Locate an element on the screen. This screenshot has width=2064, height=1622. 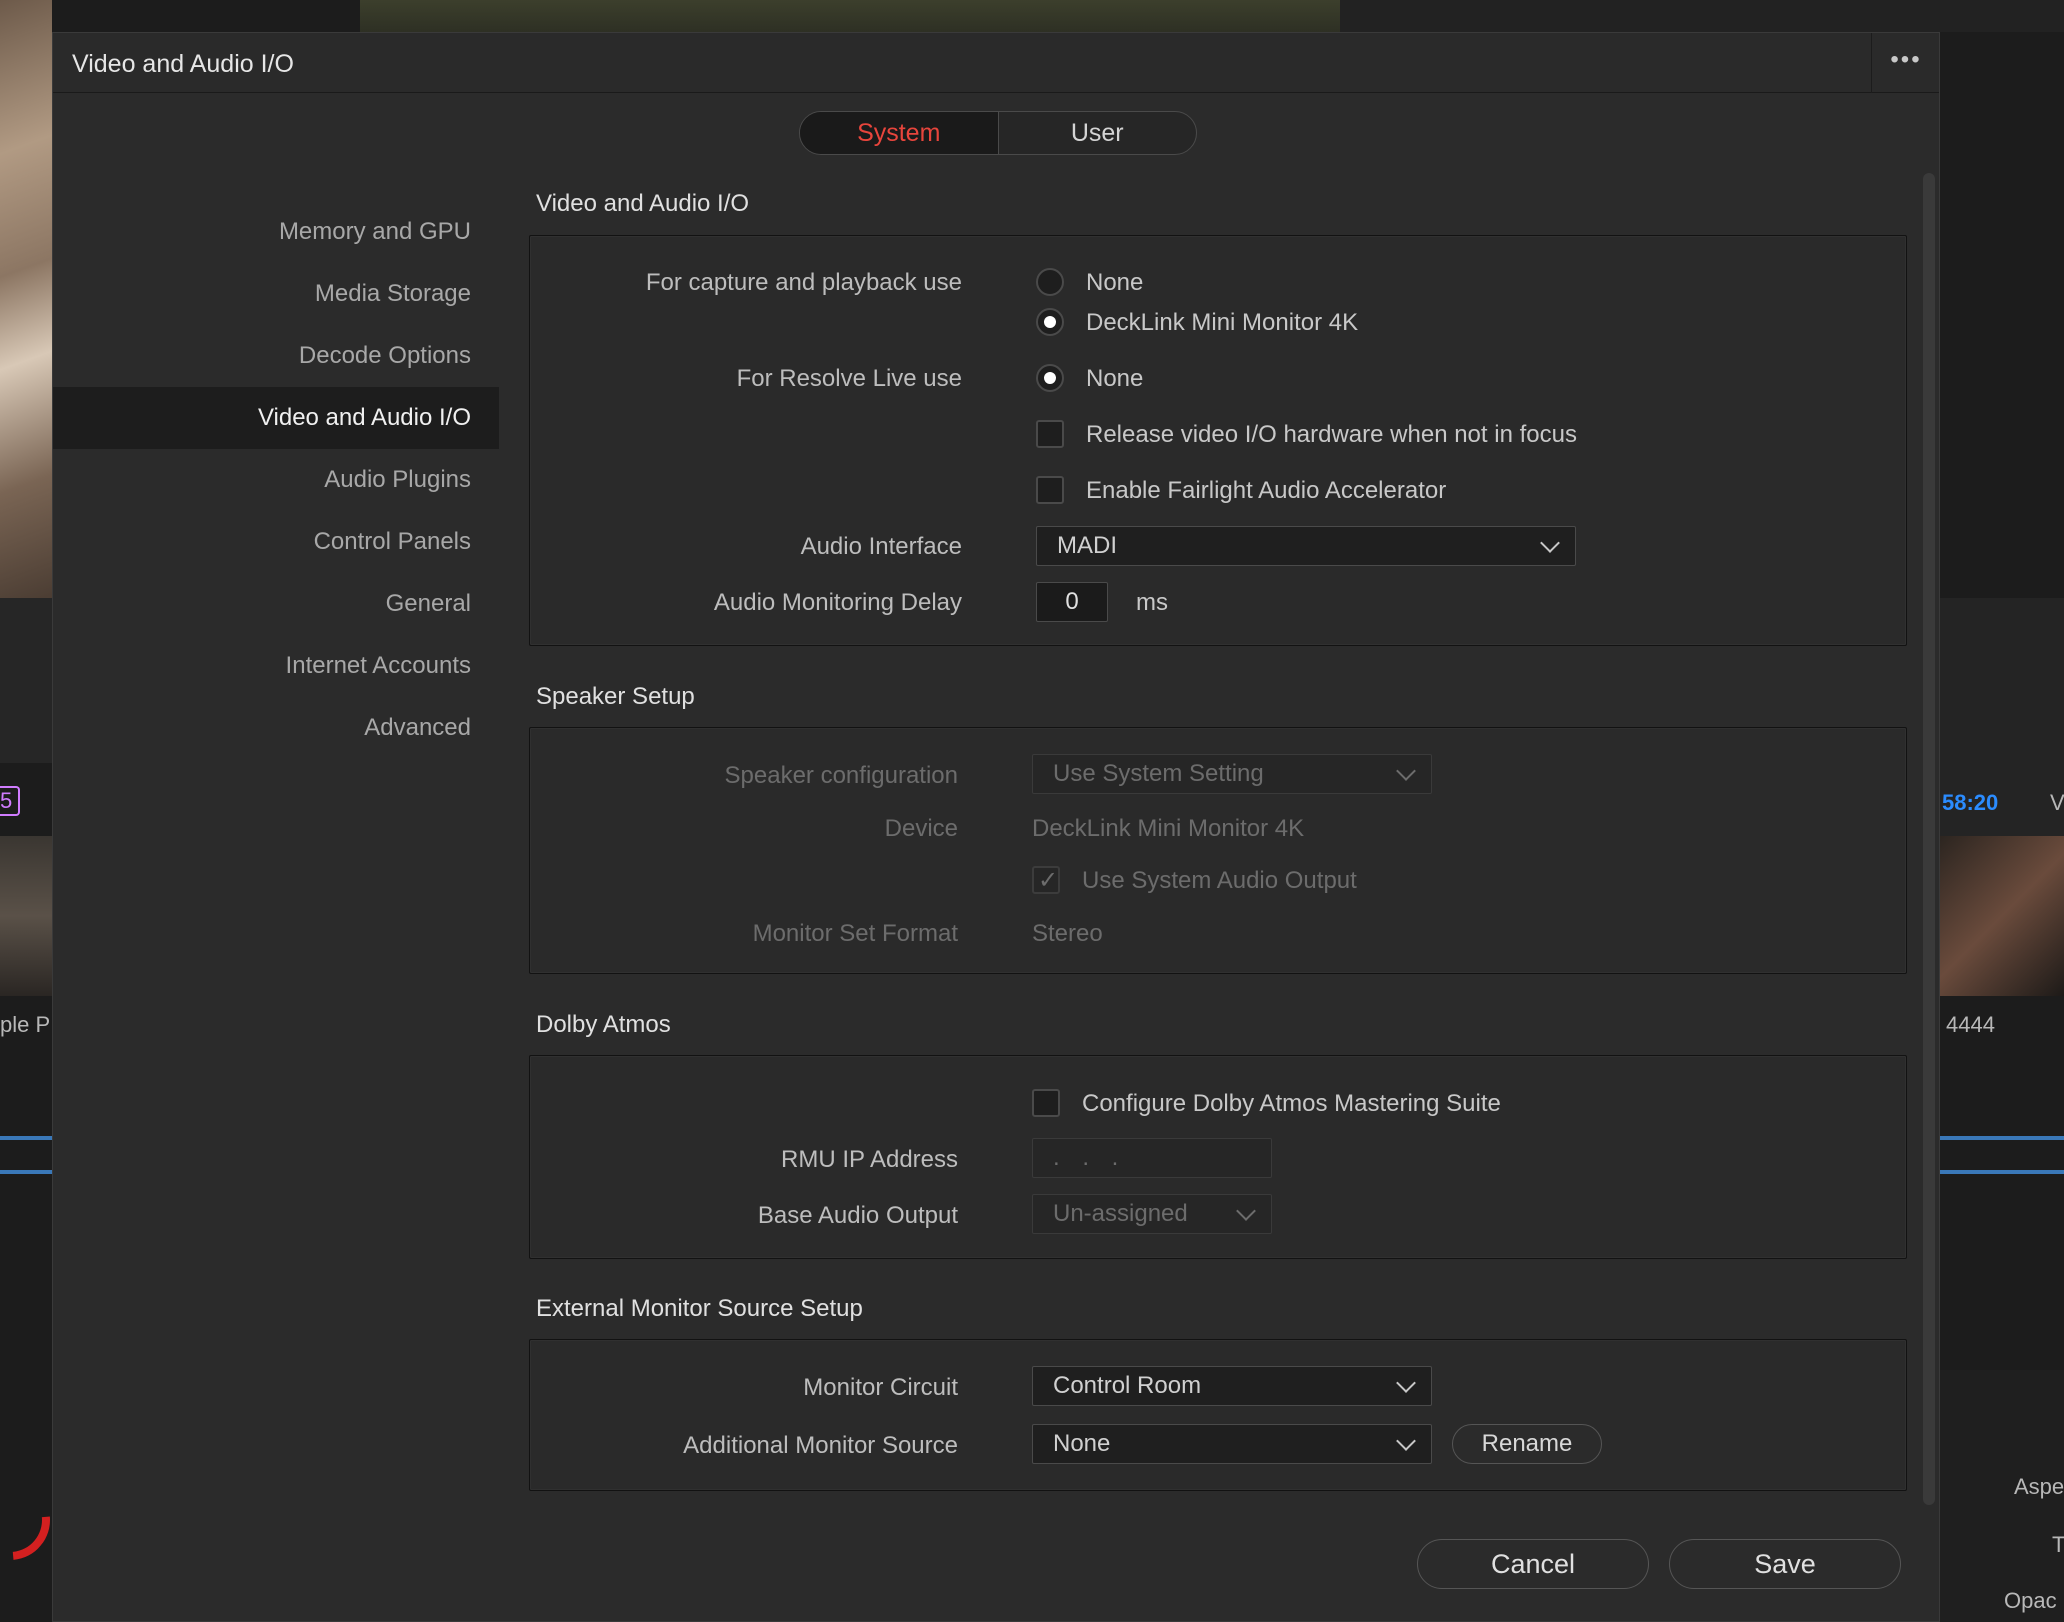
device-label: Device is located at coordinates (921, 828).